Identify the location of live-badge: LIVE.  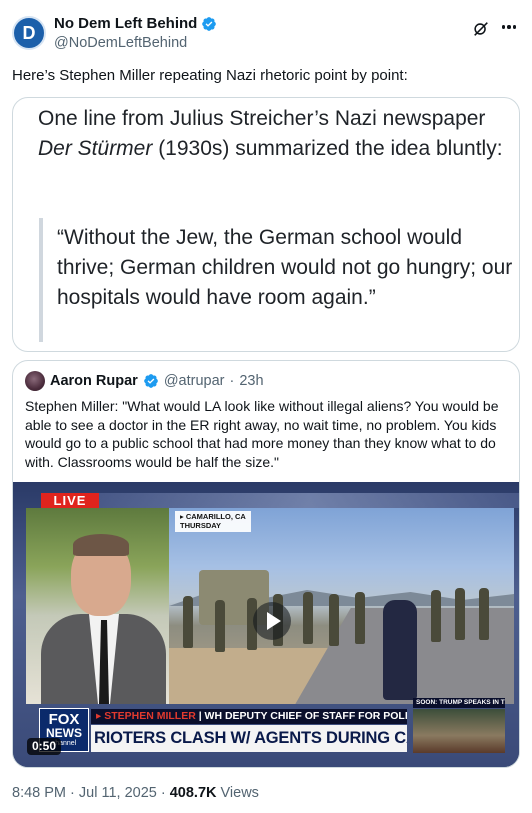
(70, 500).